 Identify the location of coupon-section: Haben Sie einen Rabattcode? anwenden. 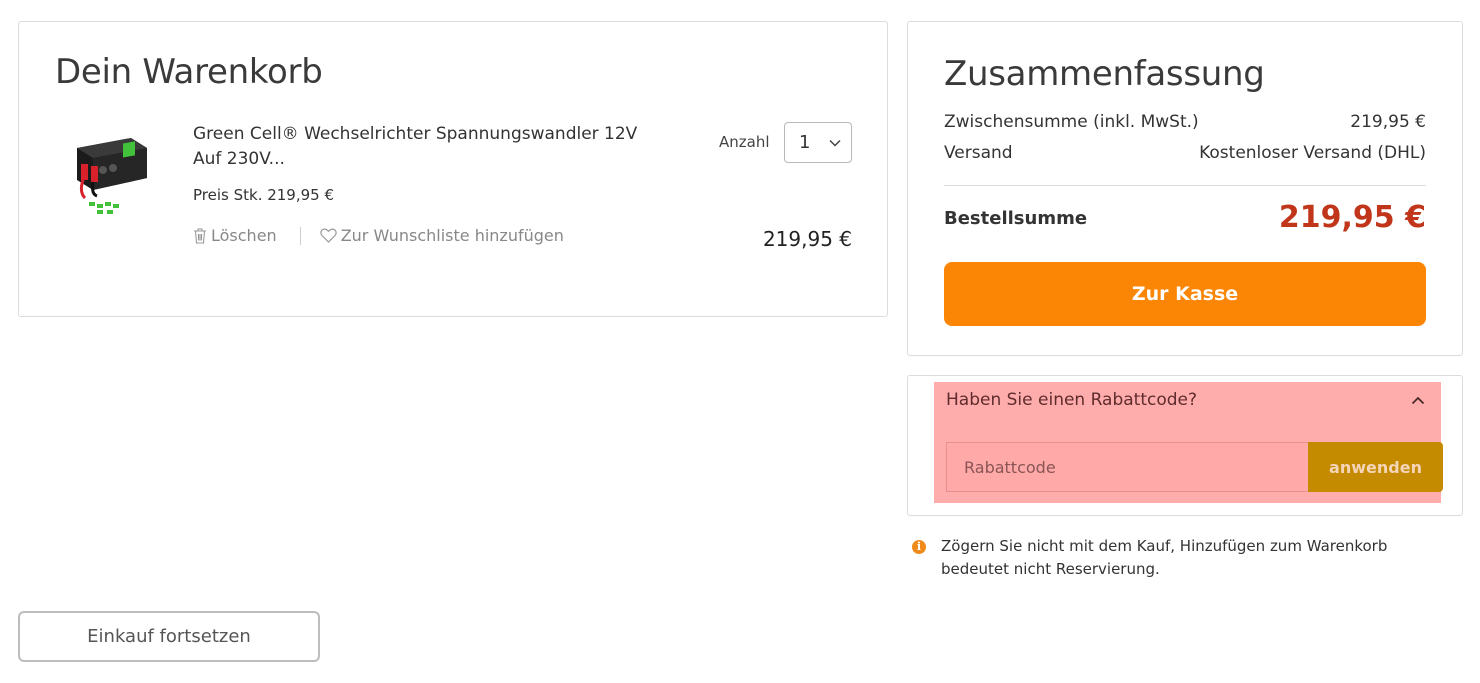
(1188, 442).